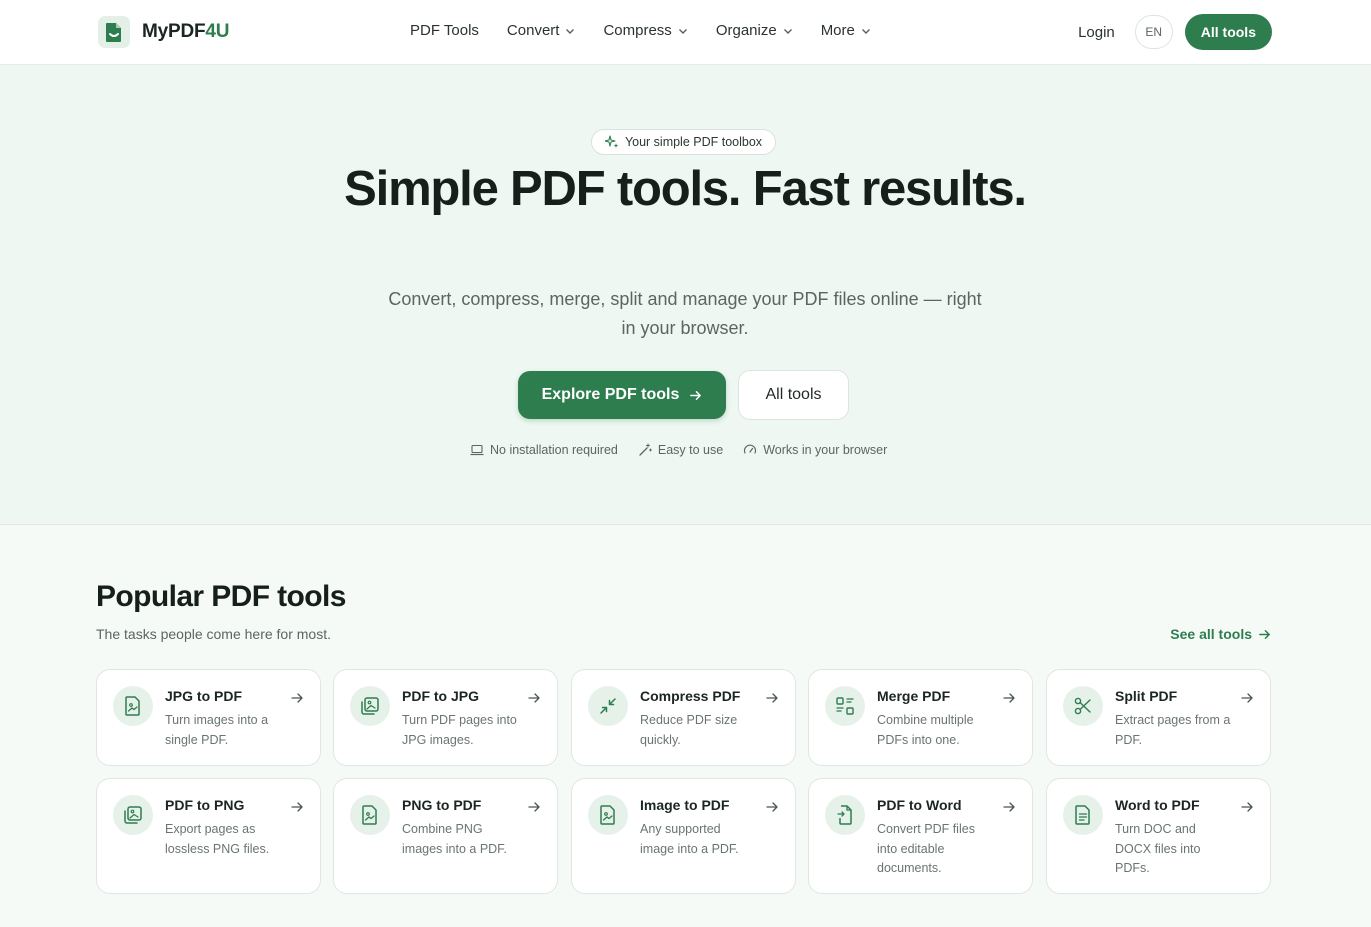  Describe the element at coordinates (611, 141) in the screenshot. I see `sparkles-icon` at that location.